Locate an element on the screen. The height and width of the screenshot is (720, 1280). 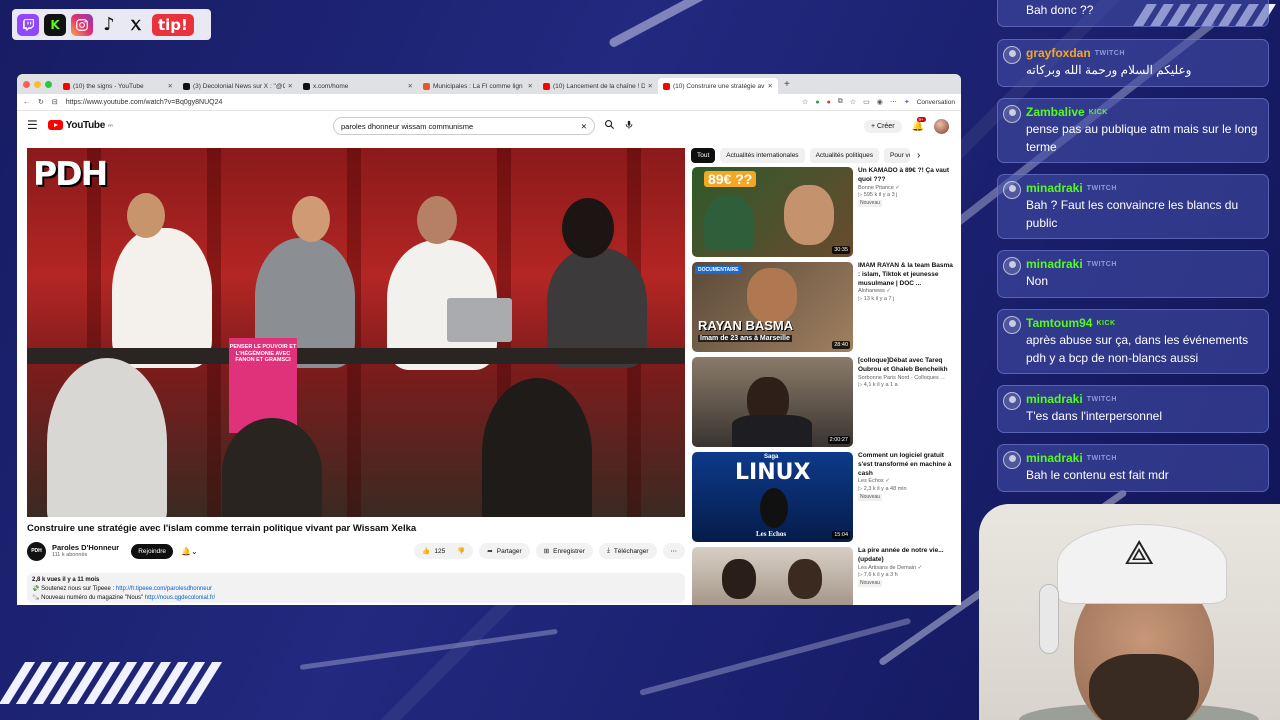
browser-tab: (10) the signs - YouTube ✕ is located at coordinates (118, 86).